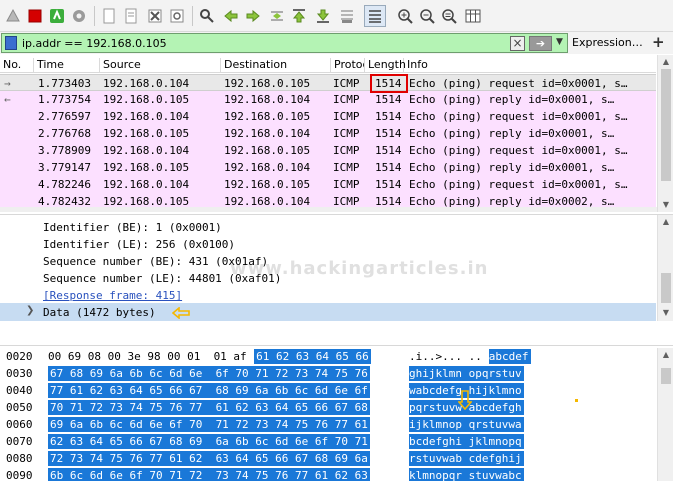  Describe the element at coordinates (405, 16) in the screenshot. I see `zoom-in-icon` at that location.